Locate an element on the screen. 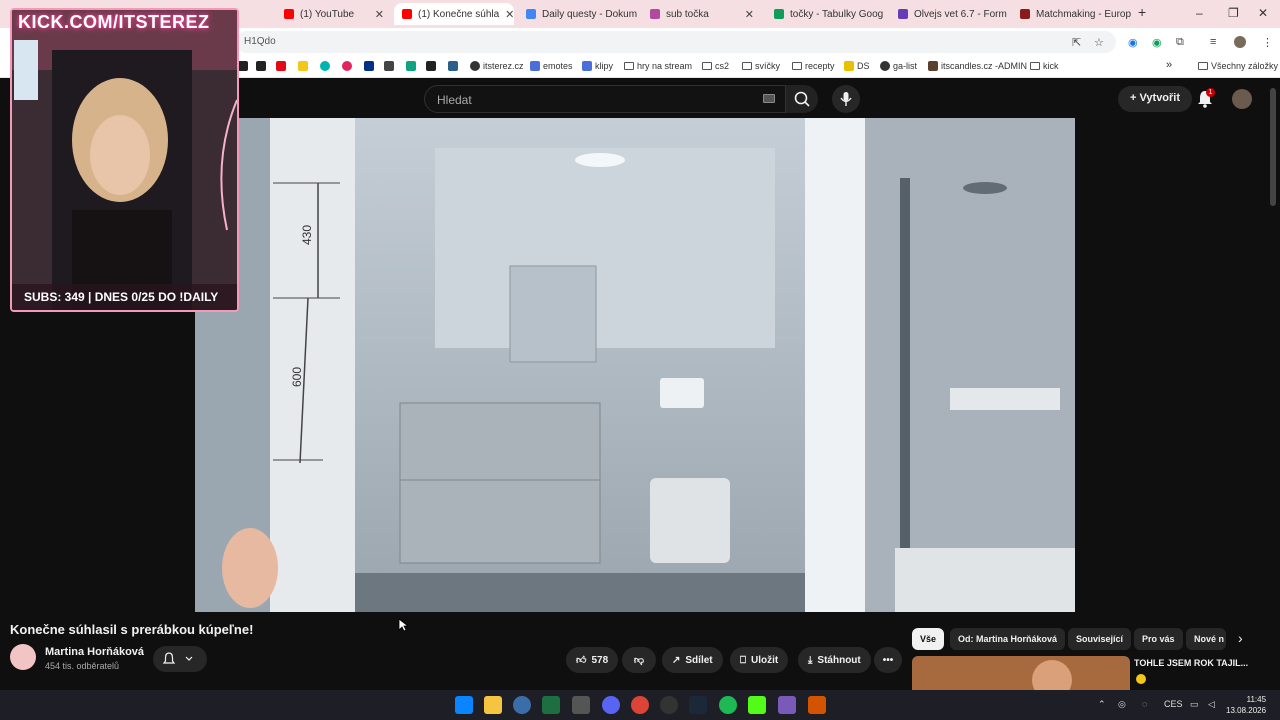 The height and width of the screenshot is (720, 1280). clock: 11:45 13.08.2026 is located at coordinates (1246, 705).